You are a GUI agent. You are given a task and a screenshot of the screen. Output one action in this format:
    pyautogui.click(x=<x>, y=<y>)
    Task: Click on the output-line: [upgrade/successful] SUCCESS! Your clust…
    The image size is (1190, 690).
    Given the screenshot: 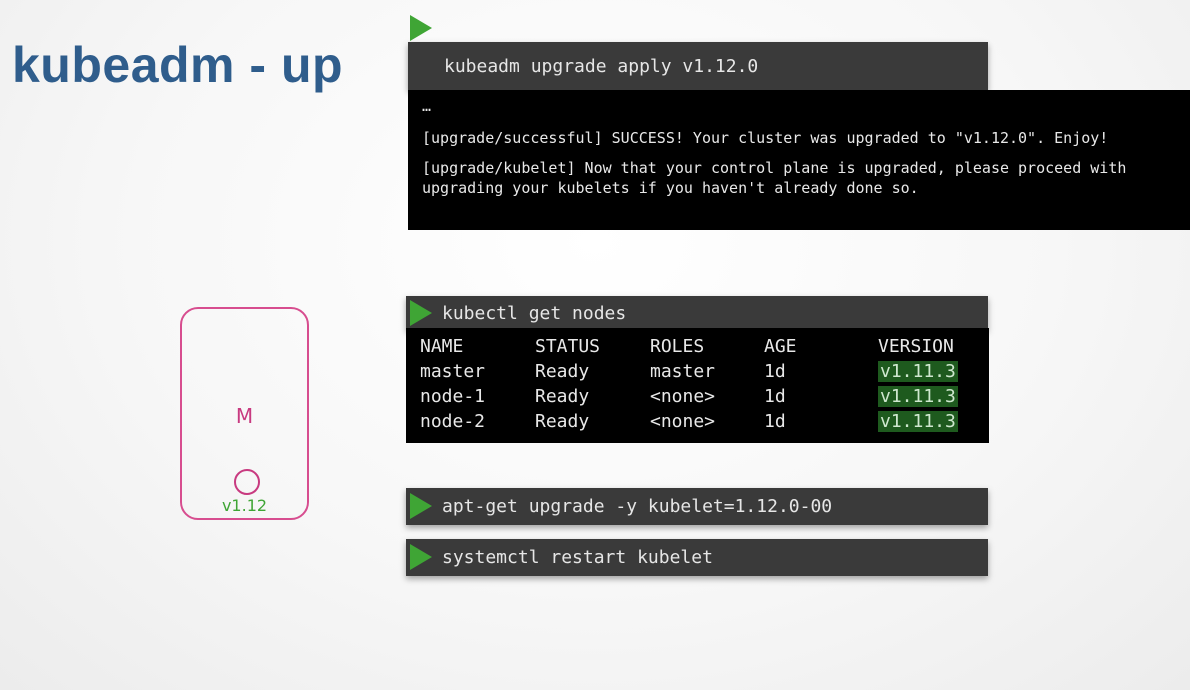 What is the action you would take?
    pyautogui.click(x=765, y=138)
    